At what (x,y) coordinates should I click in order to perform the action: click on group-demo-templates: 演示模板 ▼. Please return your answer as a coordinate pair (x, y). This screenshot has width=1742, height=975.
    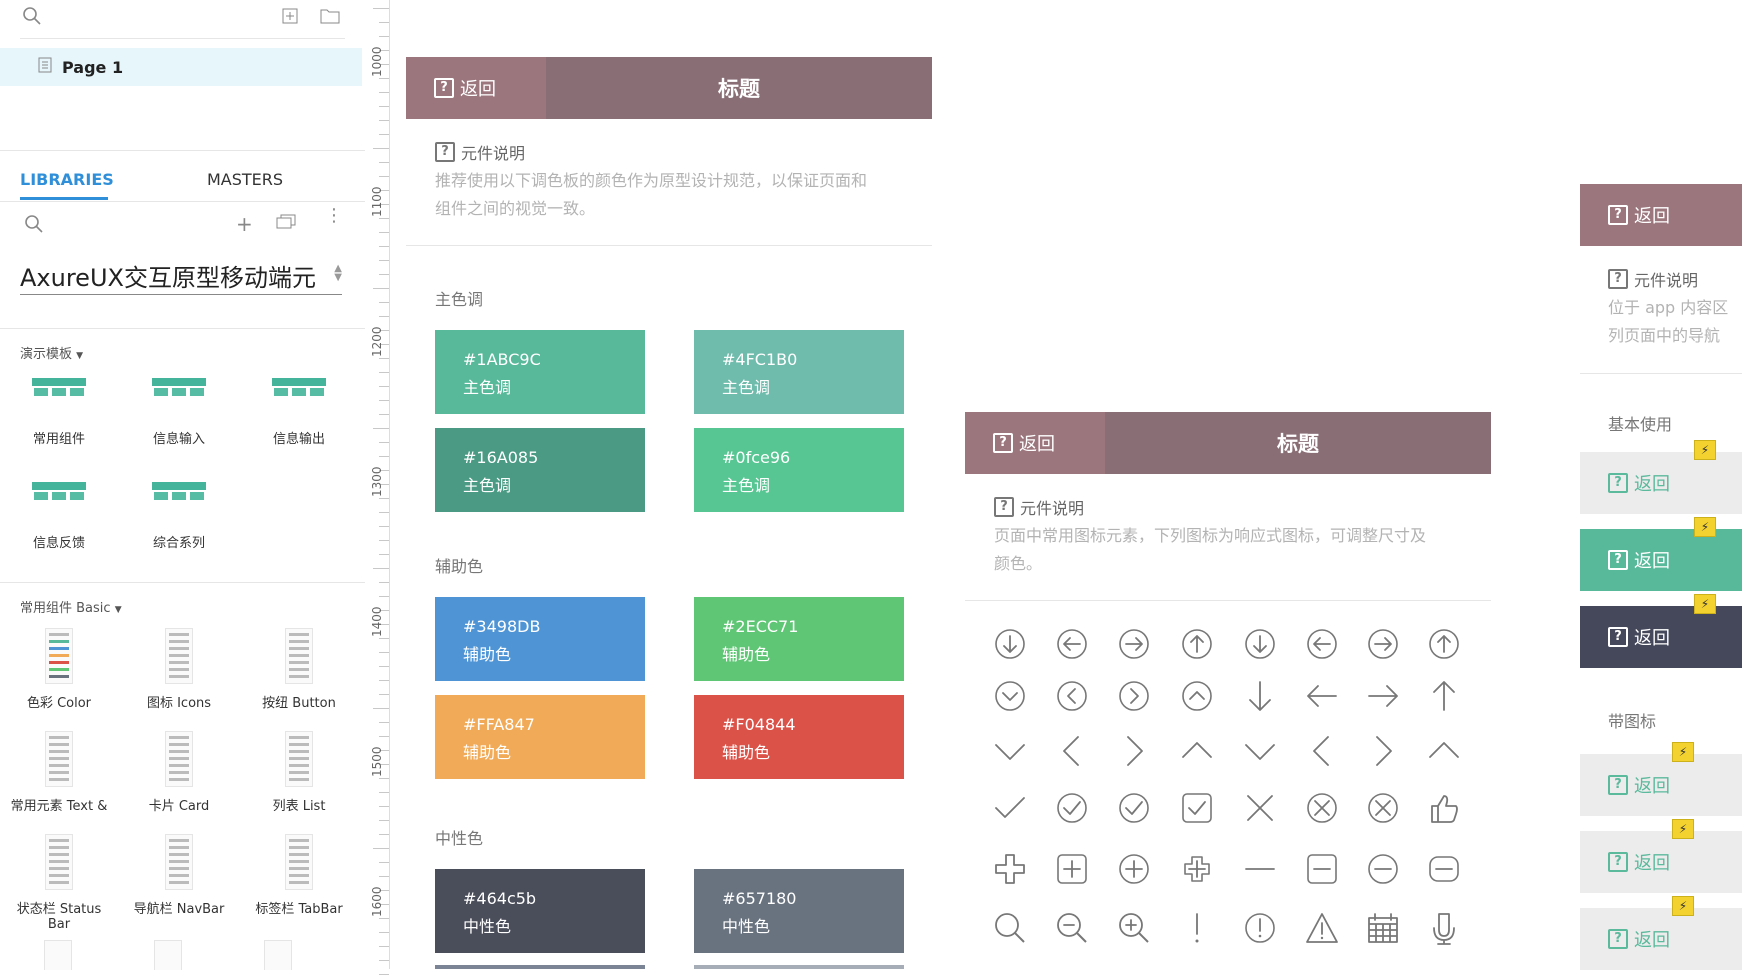
    Looking at the image, I should click on (51, 352).